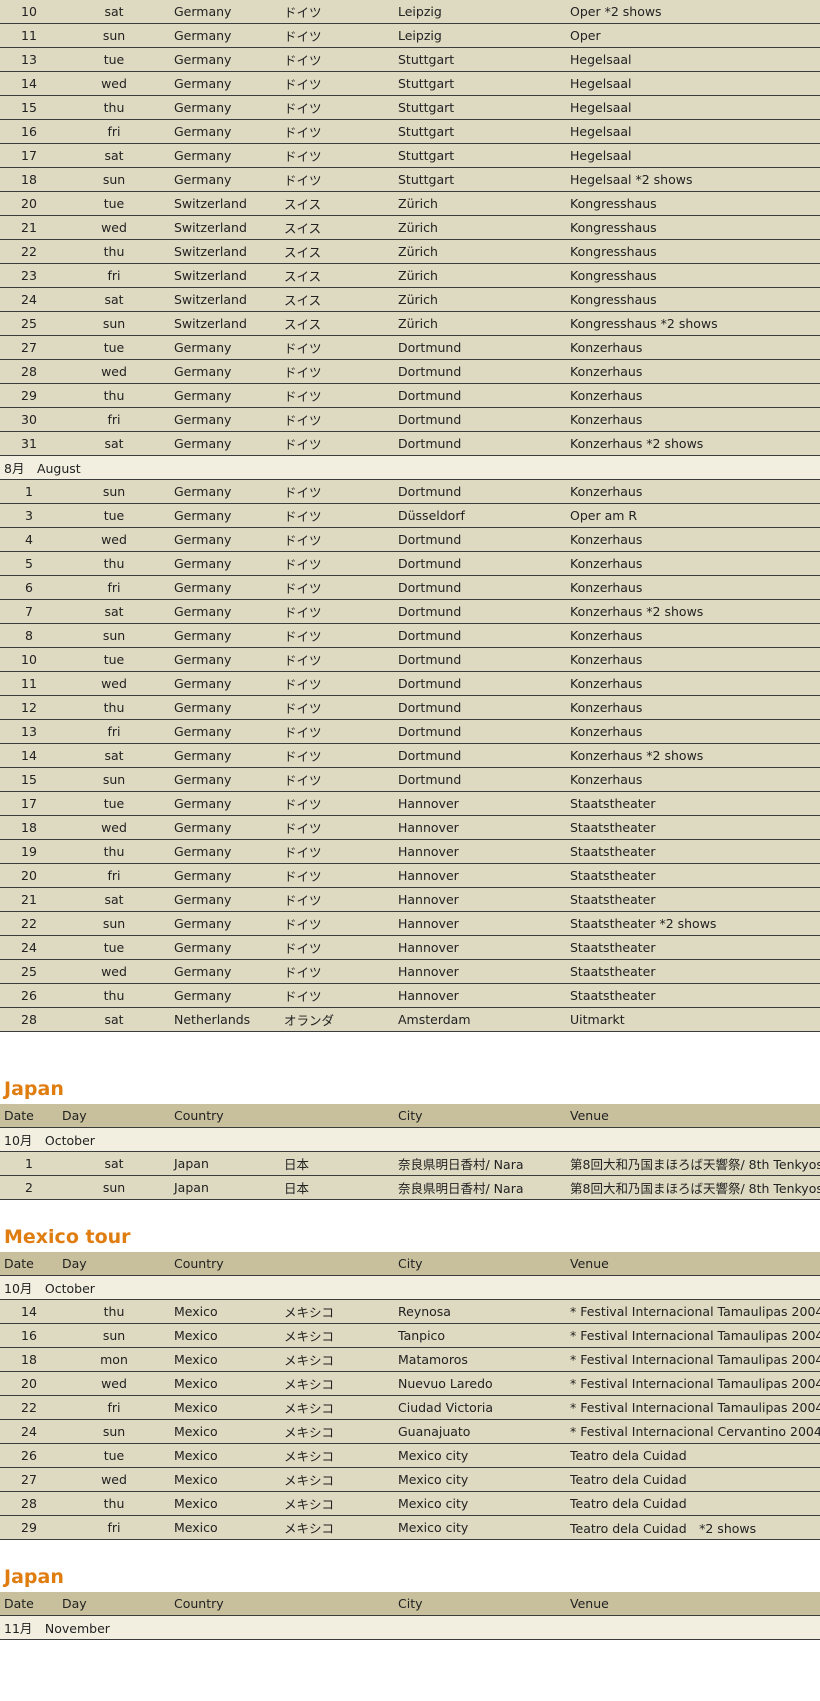 Image resolution: width=820 pixels, height=1701 pixels. I want to click on cell-date: 3, so click(29, 515).